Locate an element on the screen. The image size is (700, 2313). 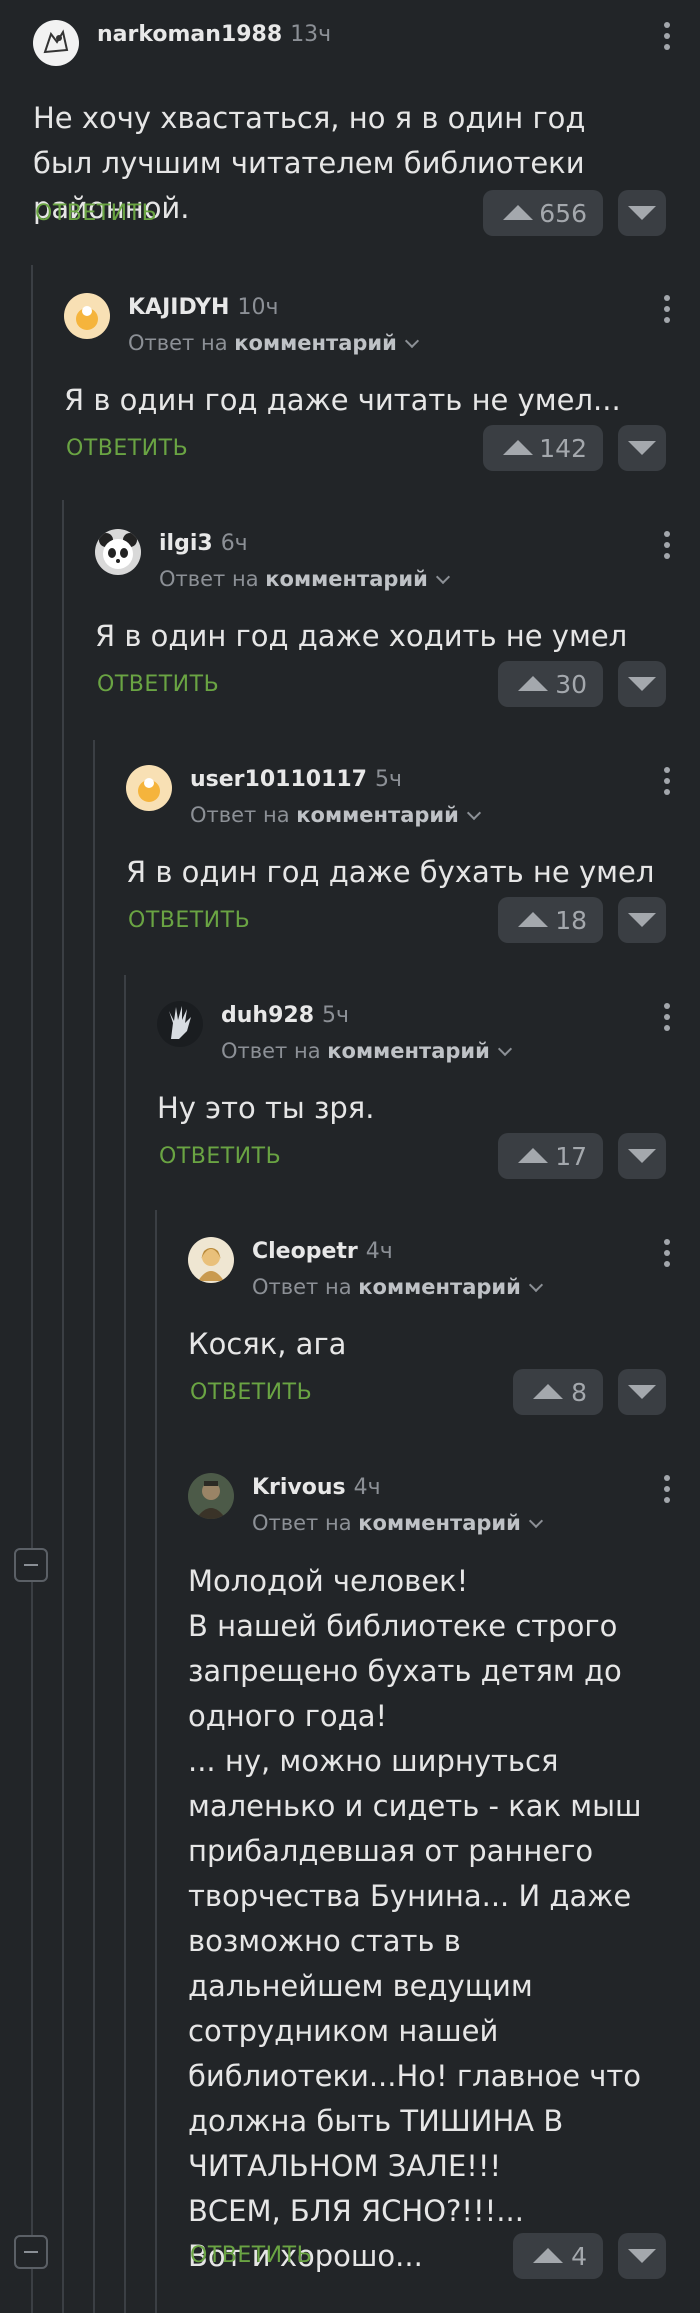
timestamp: 10ч is located at coordinates (258, 307).